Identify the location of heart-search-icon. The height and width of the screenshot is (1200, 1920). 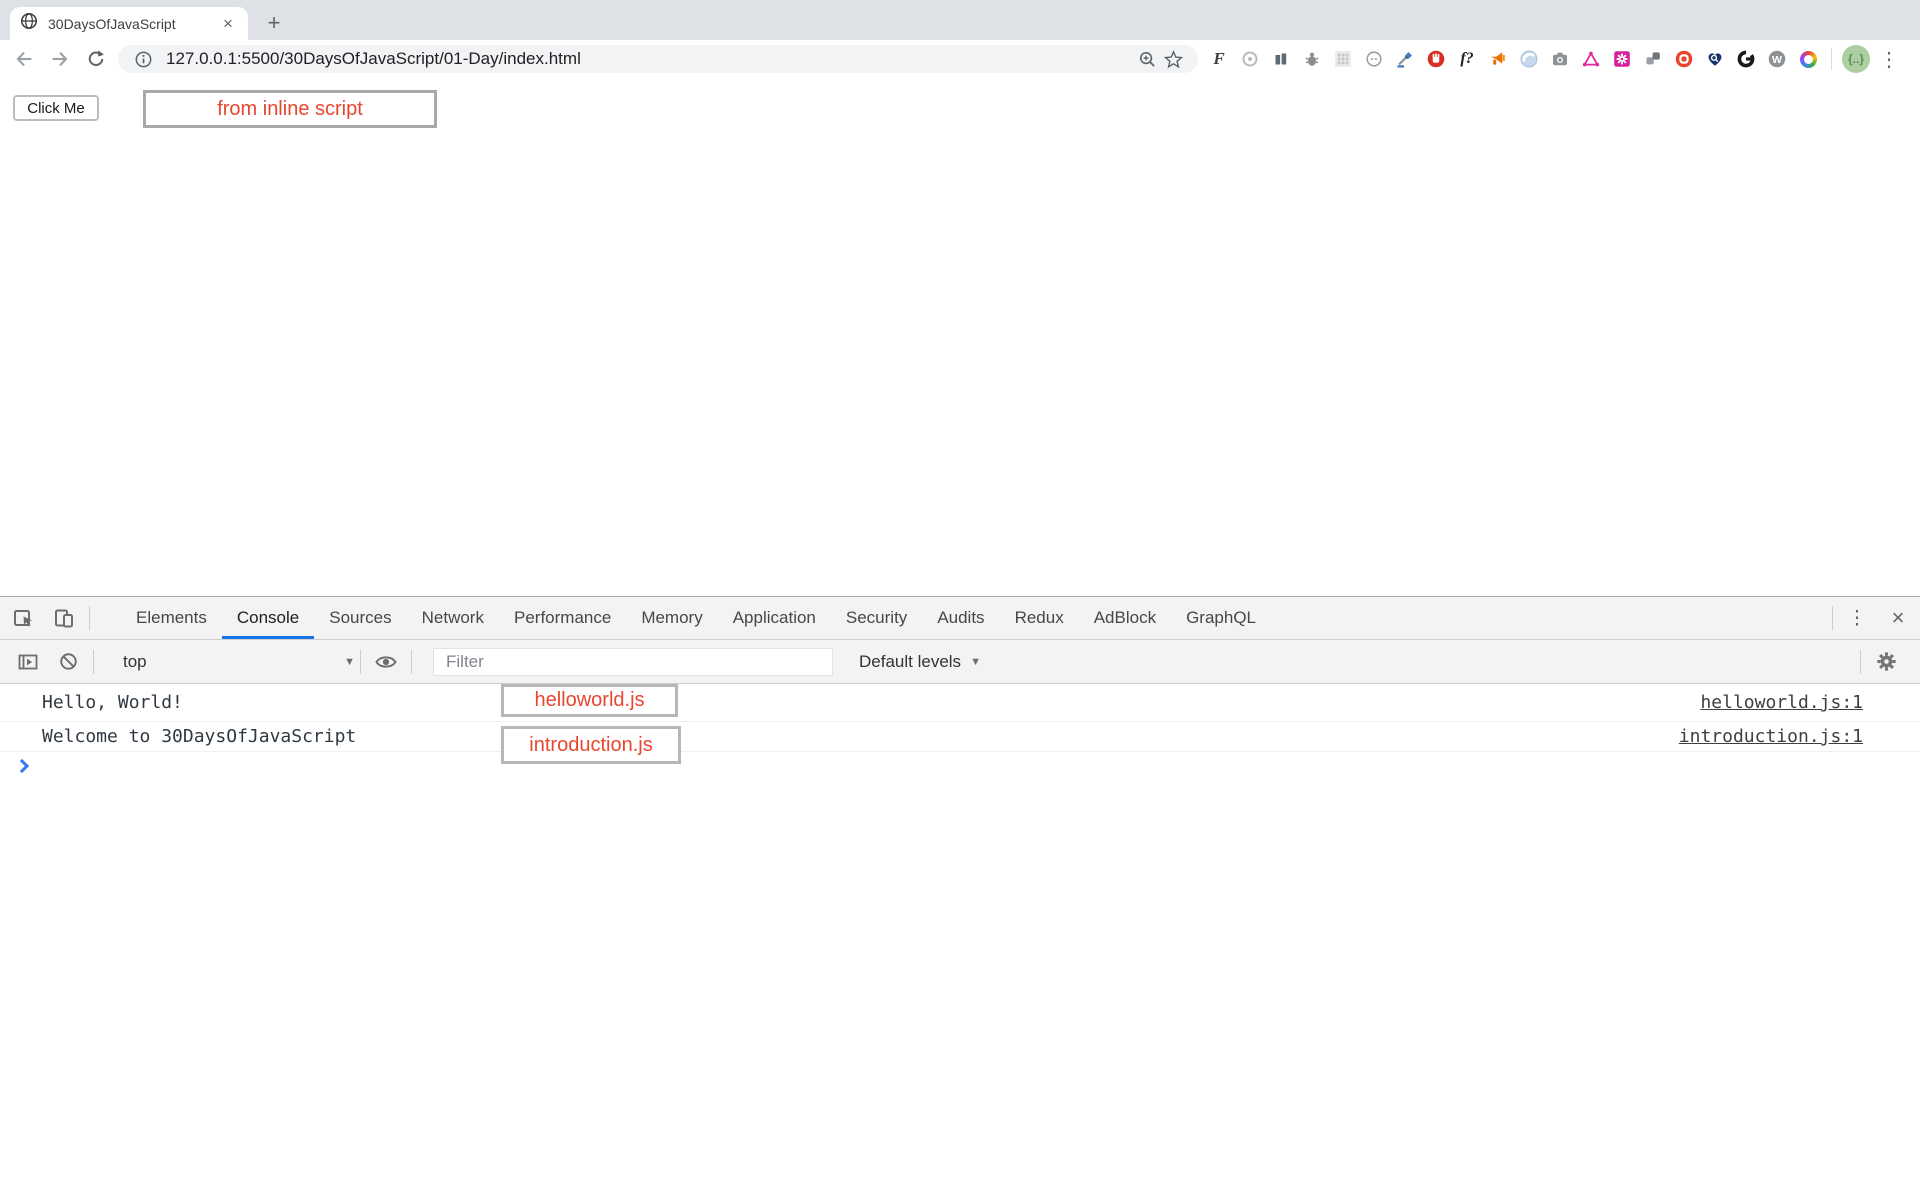
(1715, 59).